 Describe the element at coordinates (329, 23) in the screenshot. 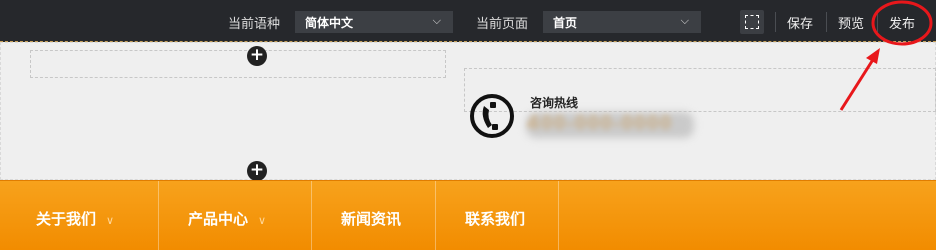

I see `language-select-value: 简体中文` at that location.